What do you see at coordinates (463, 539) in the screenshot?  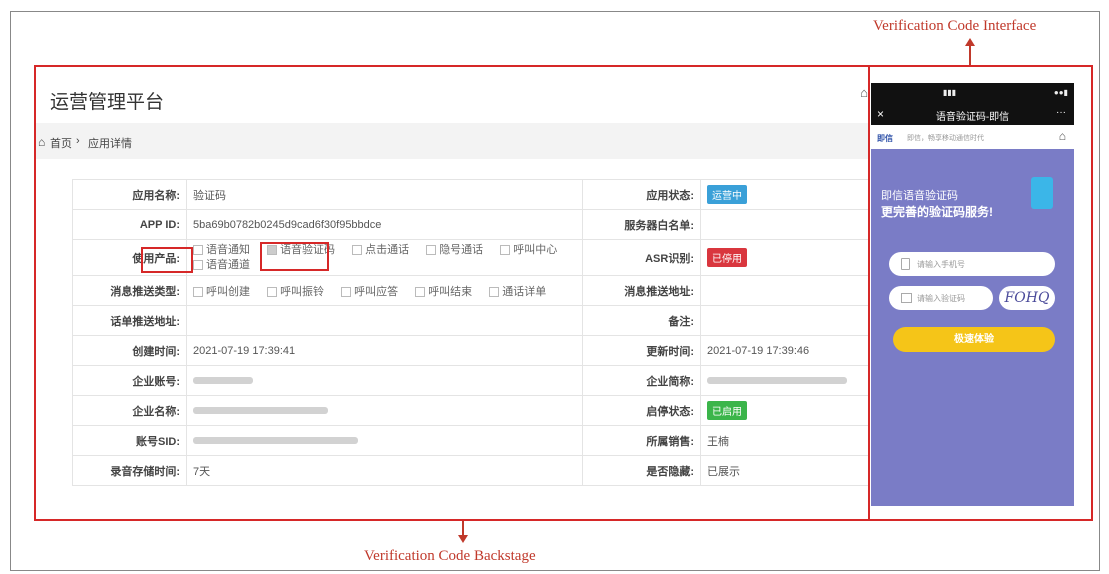 I see `backstage-arrow-head` at bounding box center [463, 539].